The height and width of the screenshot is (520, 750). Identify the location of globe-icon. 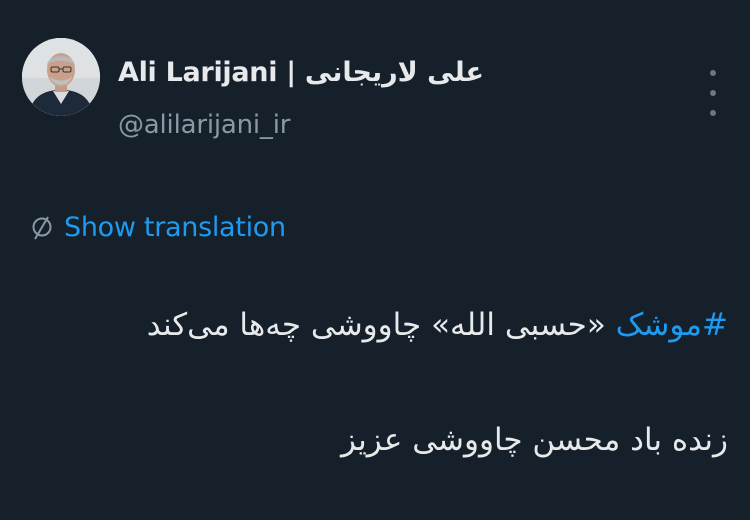
(42, 228).